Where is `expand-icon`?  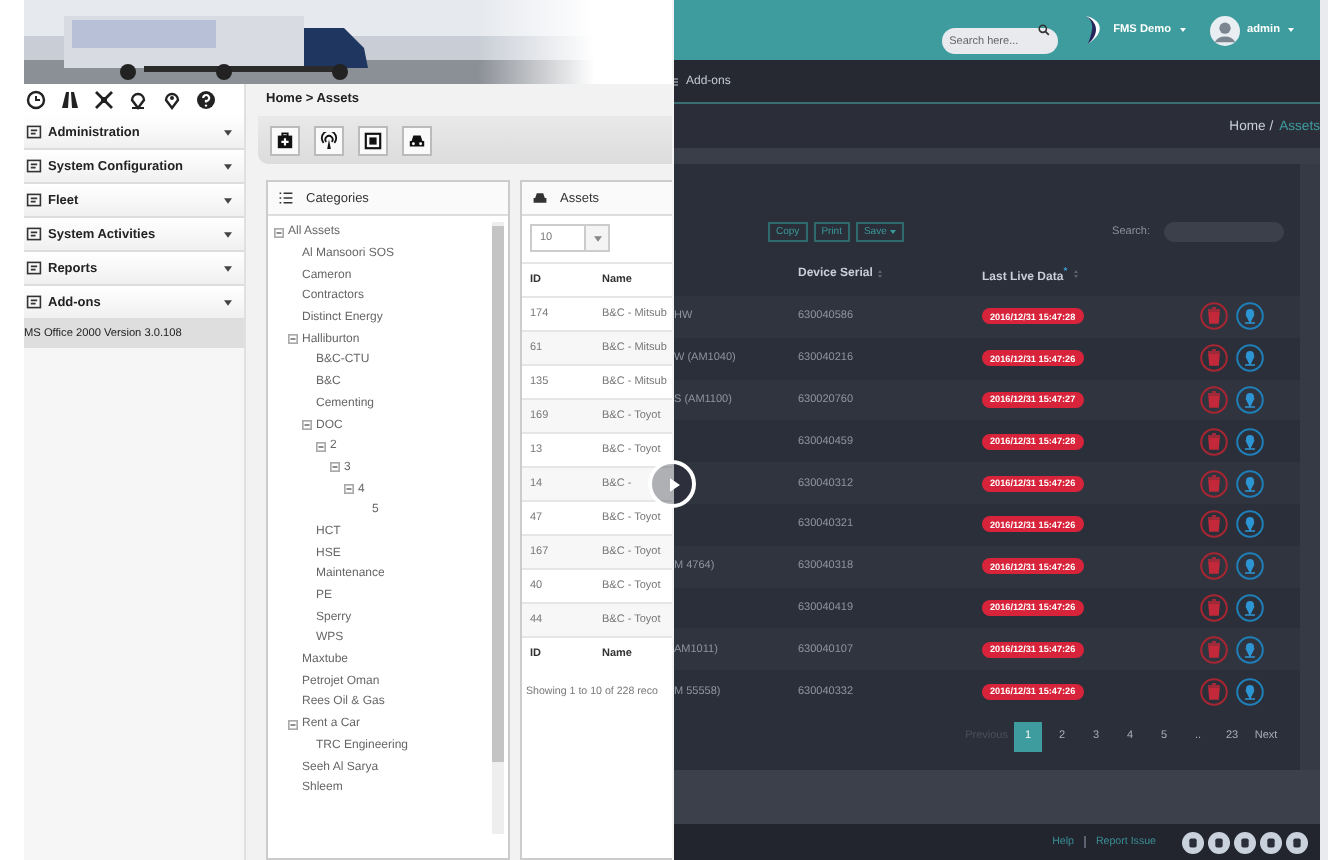 expand-icon is located at coordinates (104, 100).